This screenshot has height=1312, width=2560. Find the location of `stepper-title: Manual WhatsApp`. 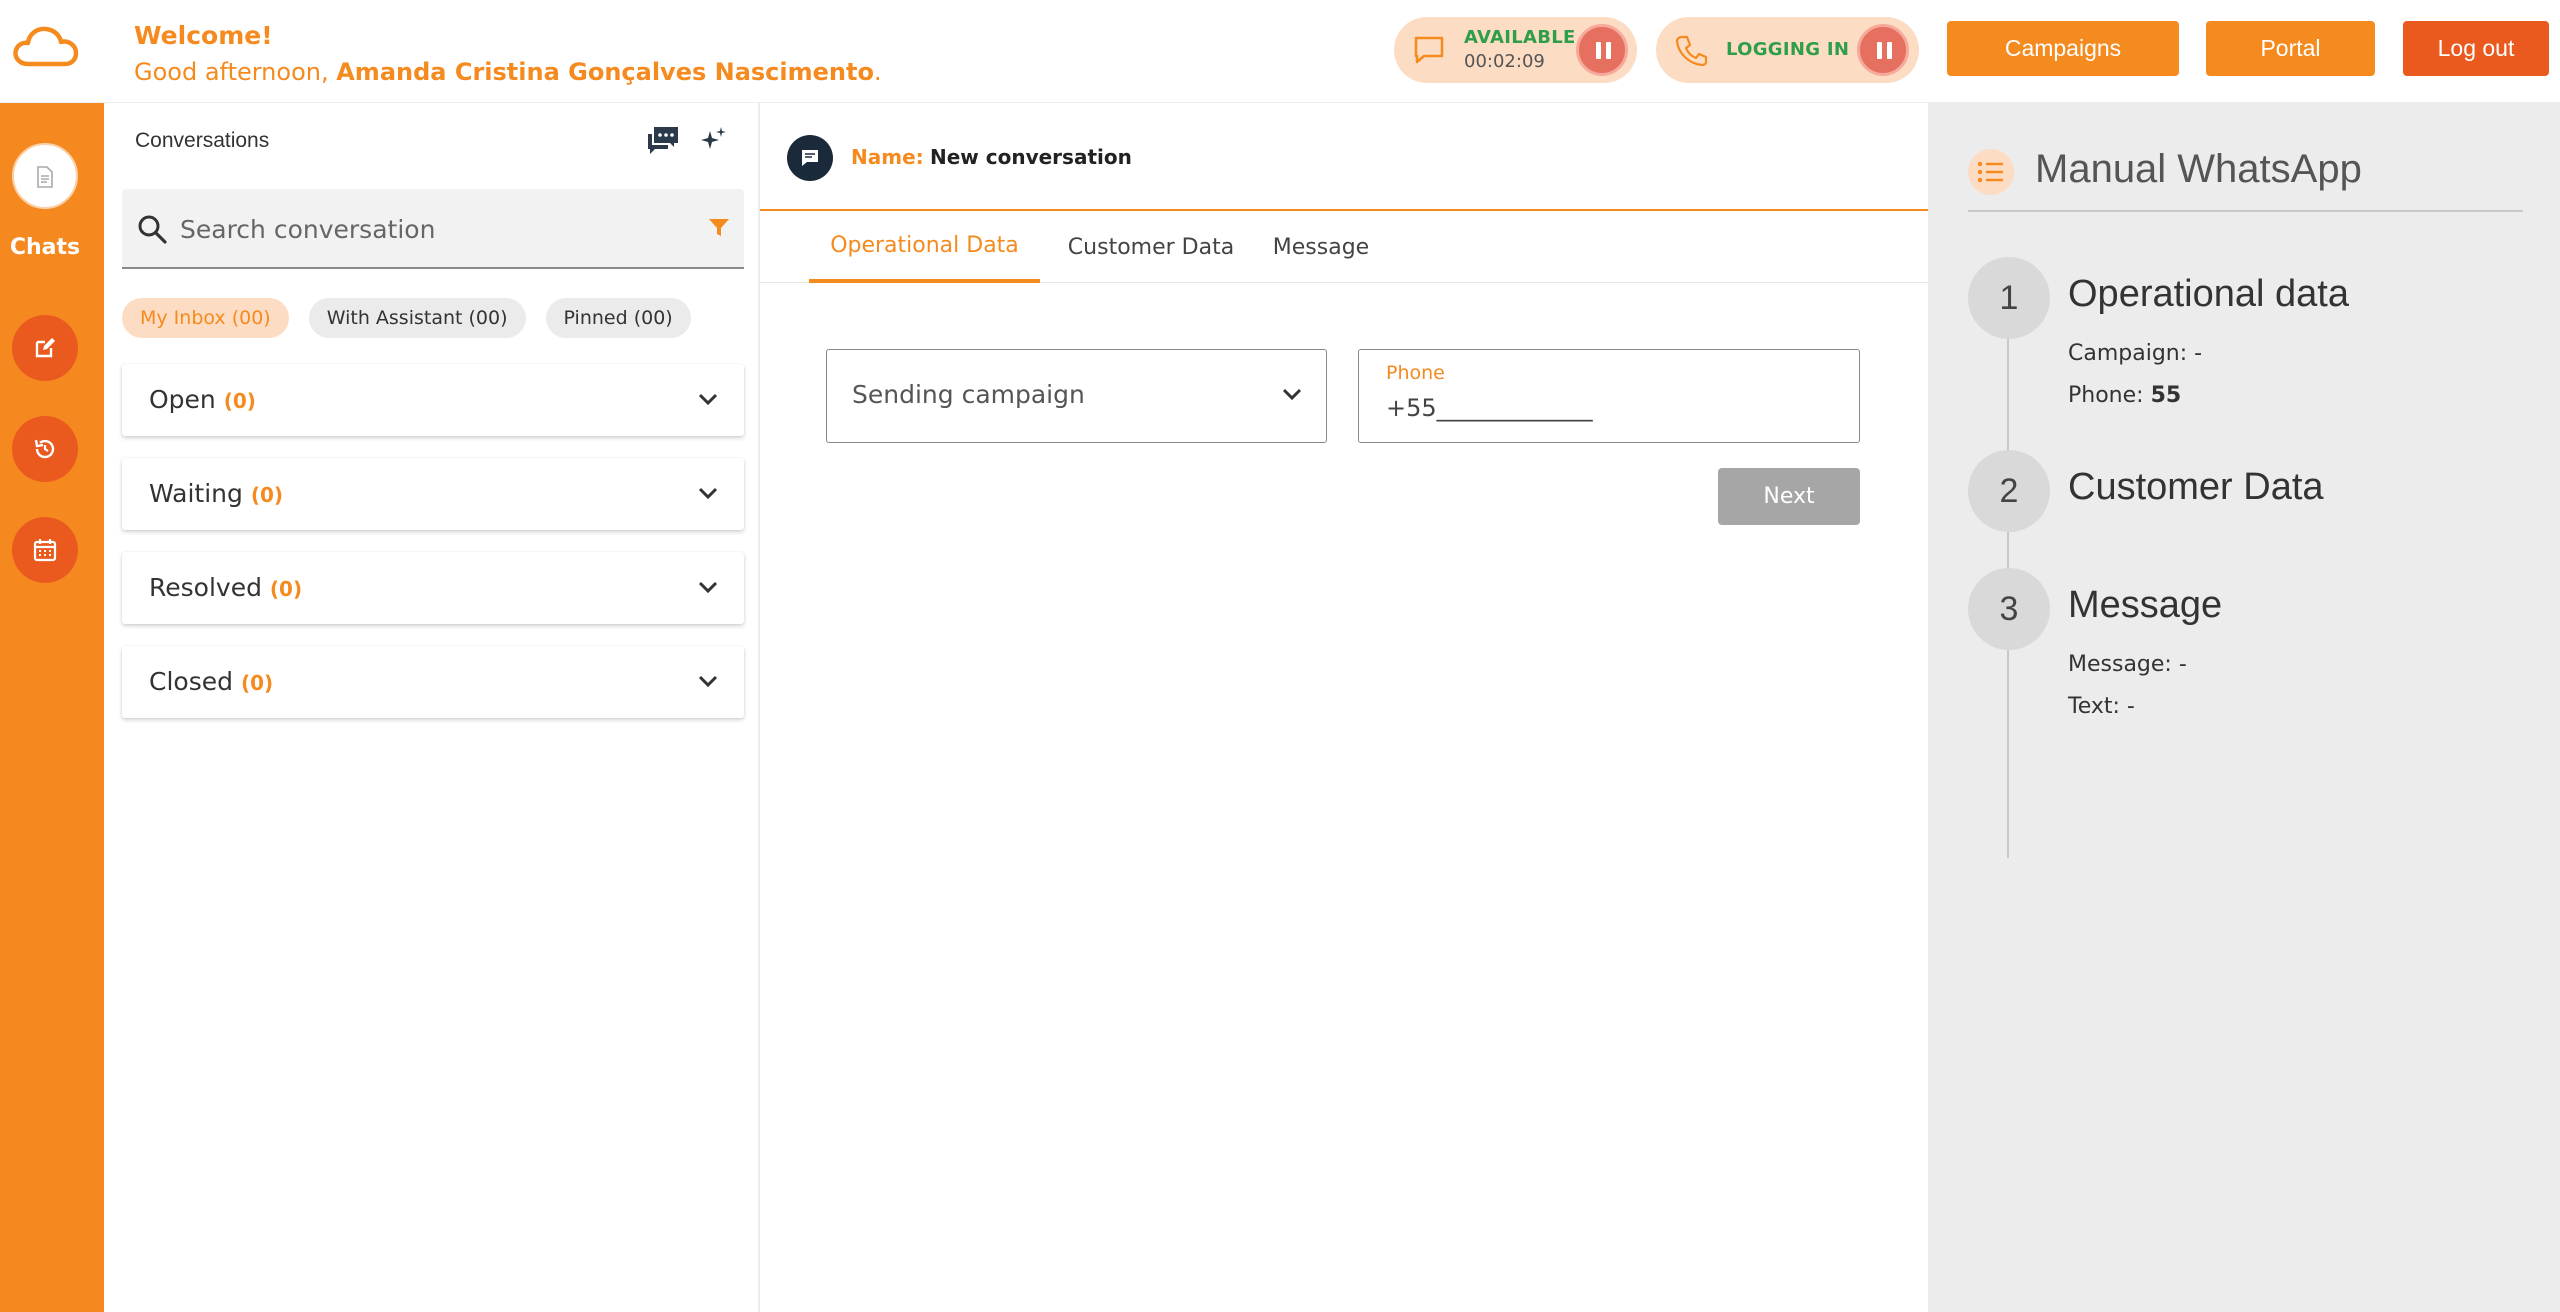

stepper-title: Manual WhatsApp is located at coordinates (2198, 169).